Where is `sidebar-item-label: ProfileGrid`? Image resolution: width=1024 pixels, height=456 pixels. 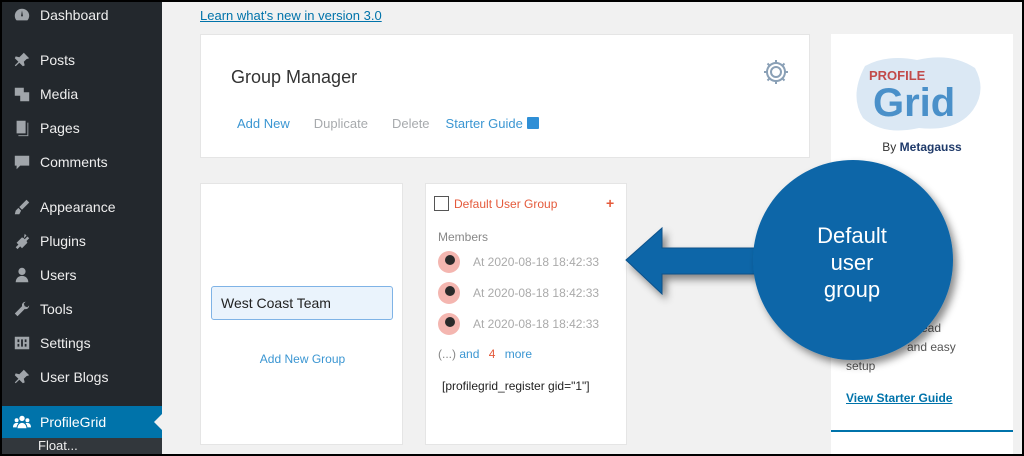
sidebar-item-label: ProfileGrid is located at coordinates (73, 422).